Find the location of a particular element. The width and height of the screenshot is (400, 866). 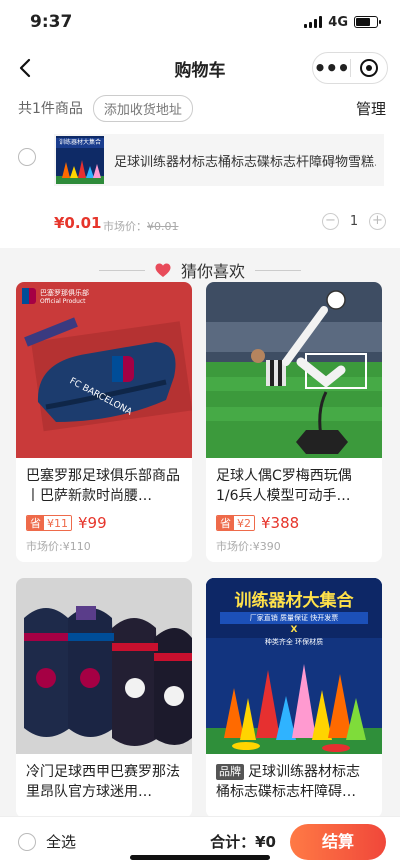

status-indicators: 4G is located at coordinates (342, 22).